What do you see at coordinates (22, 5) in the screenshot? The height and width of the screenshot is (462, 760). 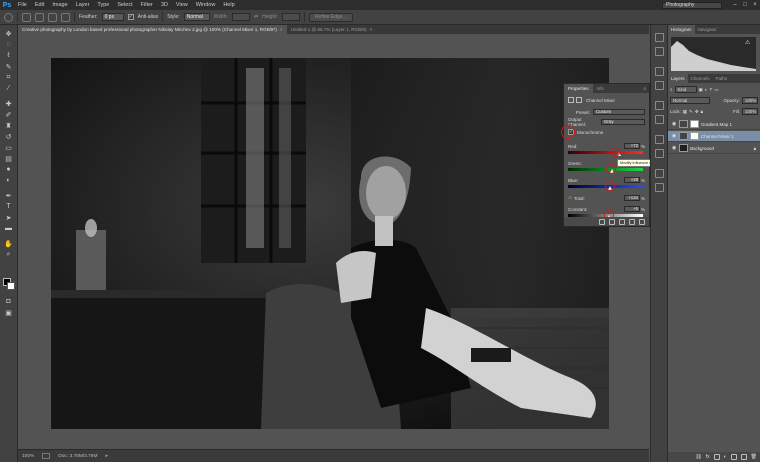 I see `menu-file: File` at bounding box center [22, 5].